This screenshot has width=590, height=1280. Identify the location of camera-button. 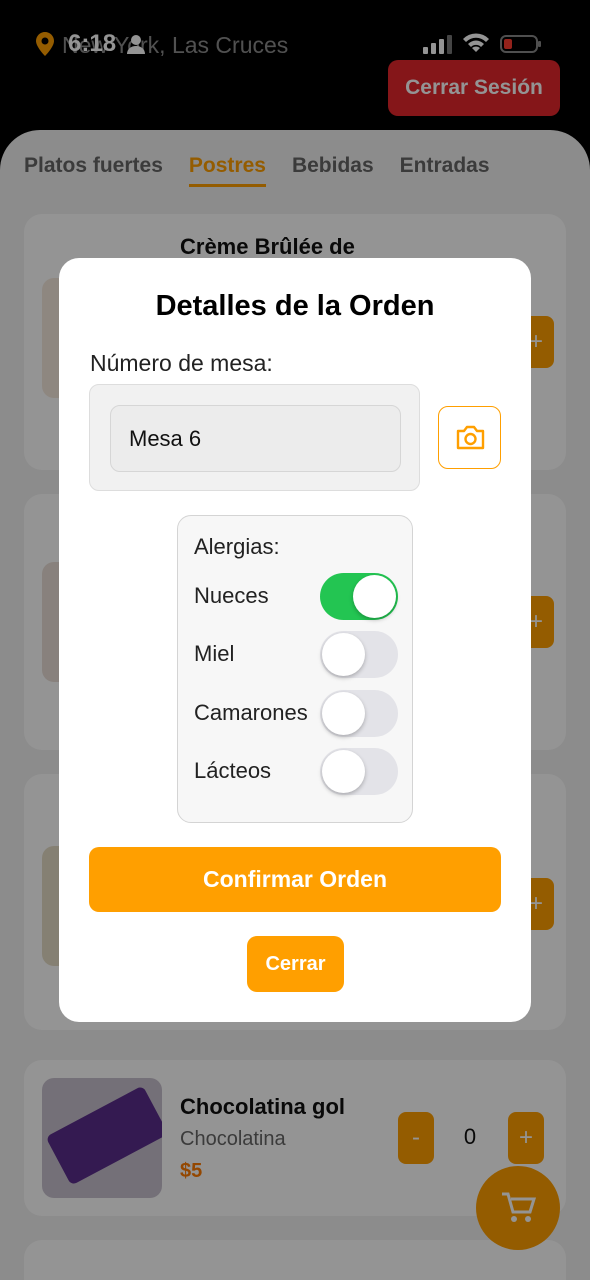
(469, 437).